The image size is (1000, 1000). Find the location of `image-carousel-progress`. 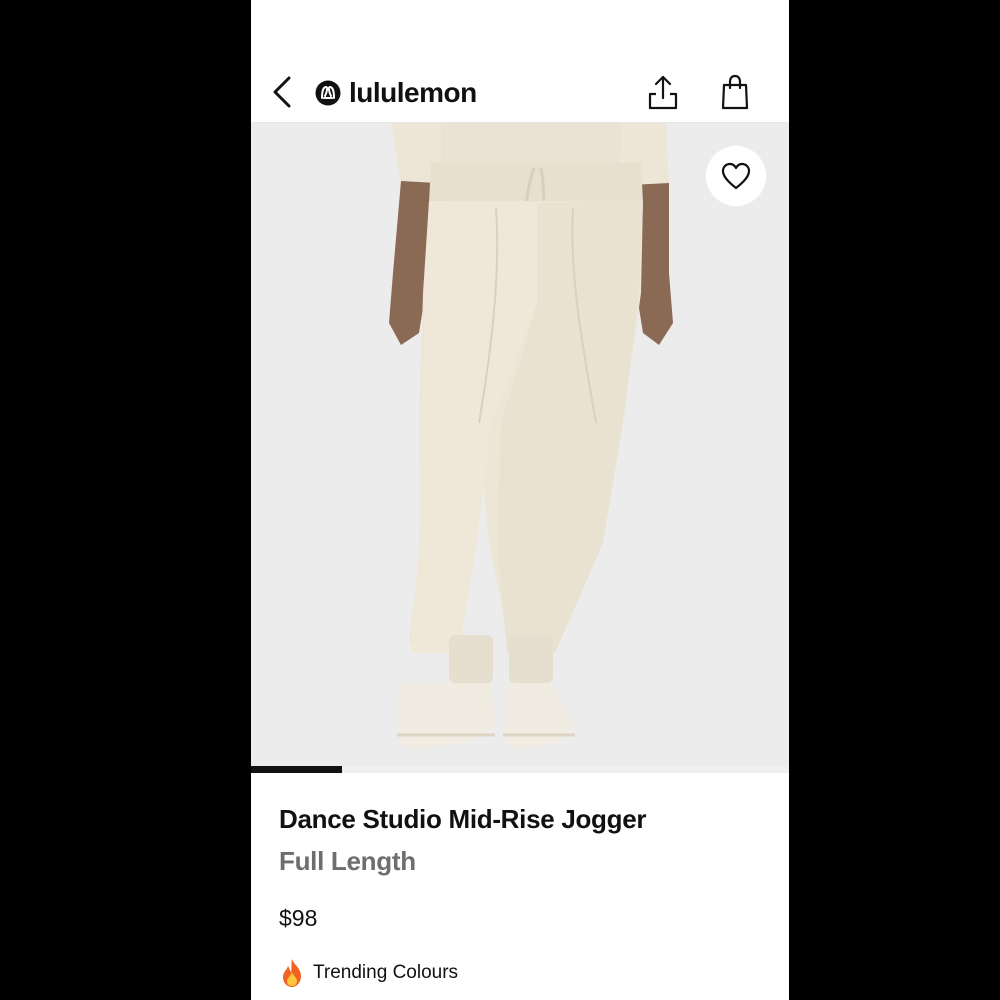

image-carousel-progress is located at coordinates (520, 769).